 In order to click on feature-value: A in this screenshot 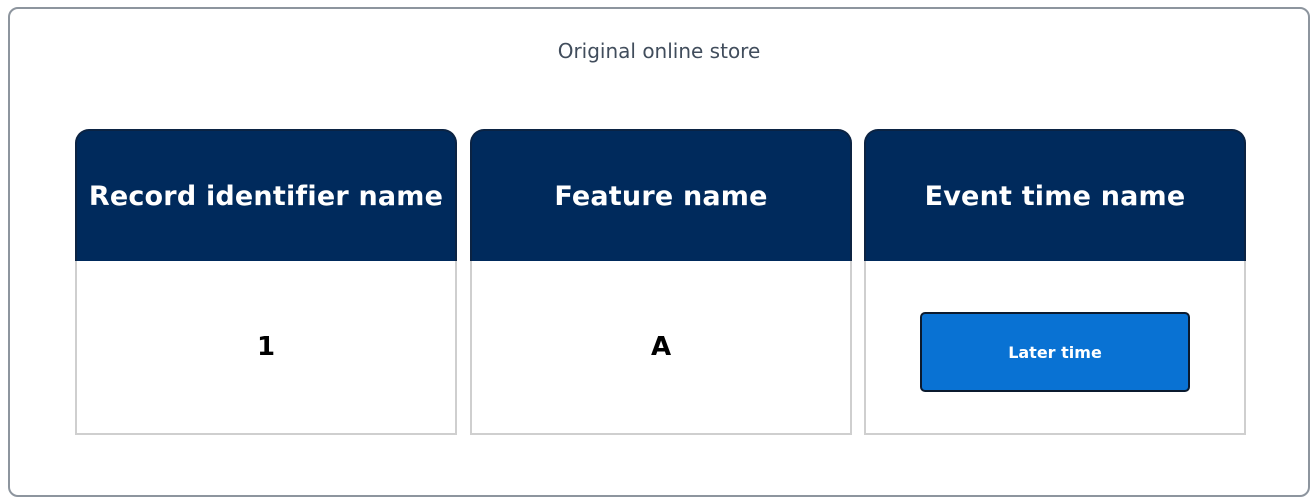, I will do `click(661, 347)`.